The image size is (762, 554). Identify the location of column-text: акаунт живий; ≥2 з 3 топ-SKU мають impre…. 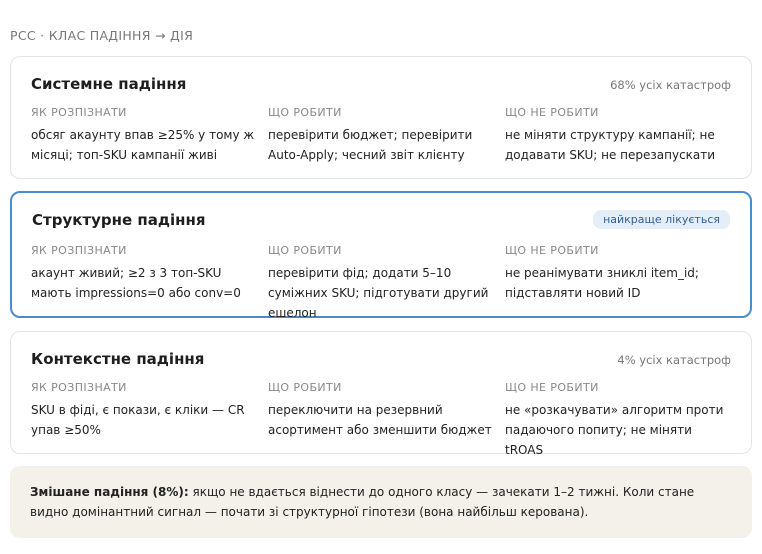
(136, 283).